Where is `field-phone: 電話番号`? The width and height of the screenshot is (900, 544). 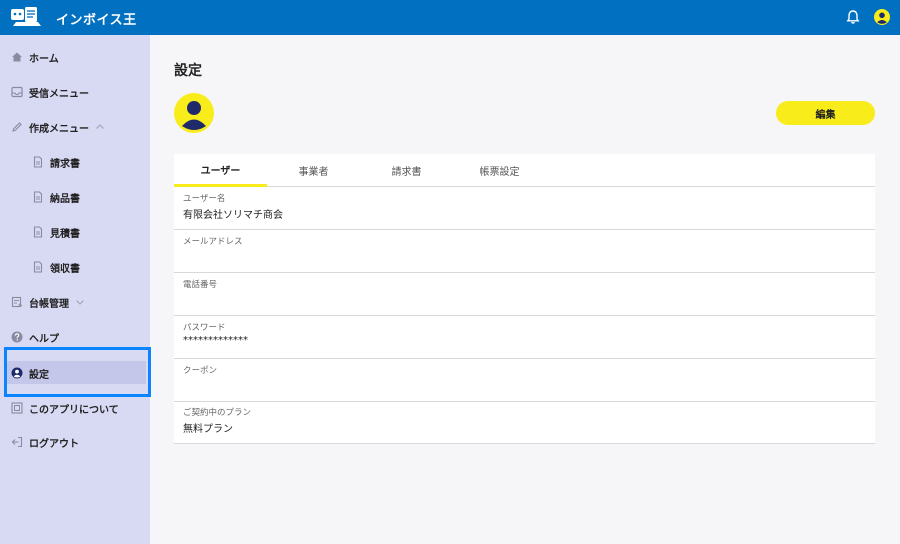
field-phone: 電話番号 is located at coordinates (524, 294).